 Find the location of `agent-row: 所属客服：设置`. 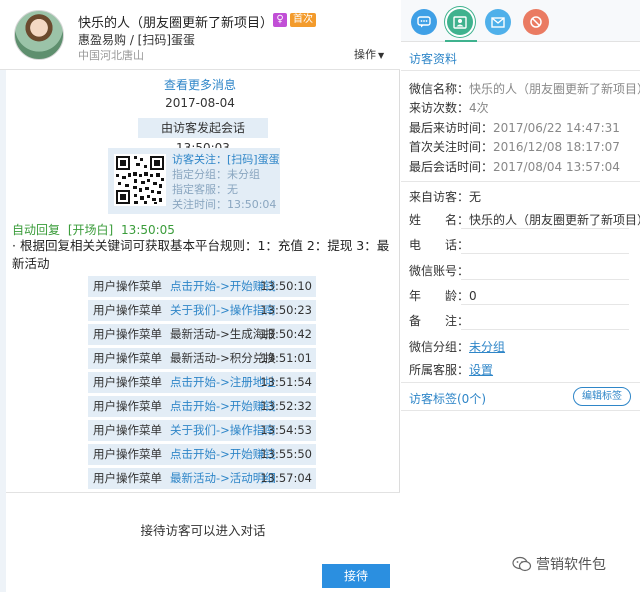

agent-row: 所属客服：设置 is located at coordinates (451, 369).